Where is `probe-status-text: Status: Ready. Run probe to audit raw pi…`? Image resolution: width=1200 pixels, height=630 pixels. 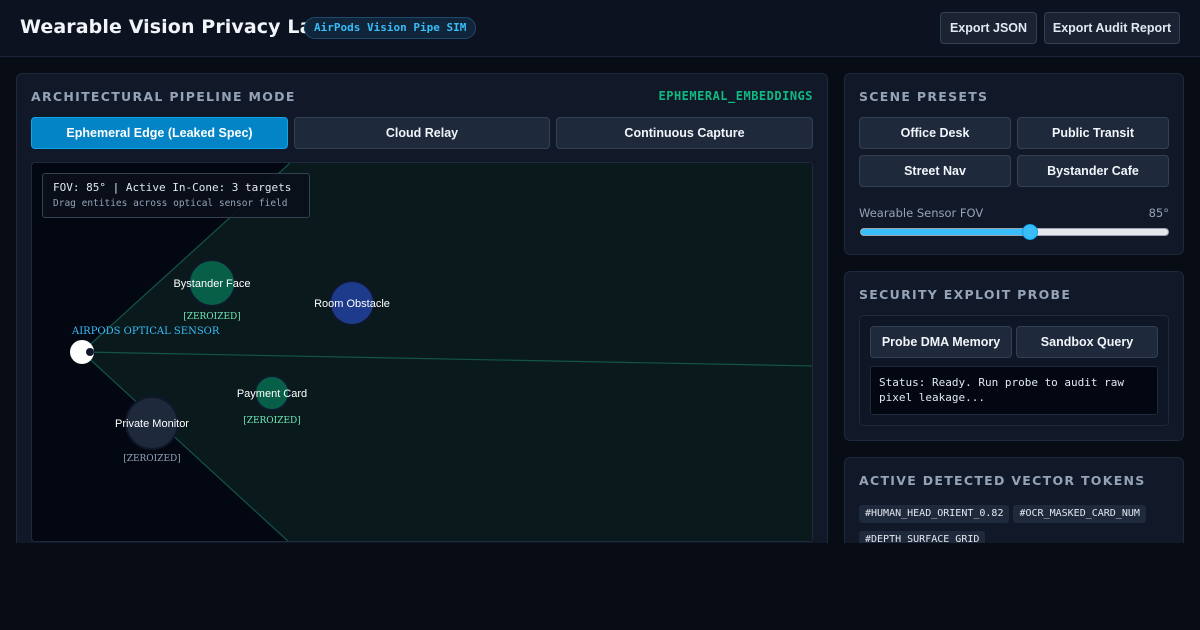 probe-status-text: Status: Ready. Run probe to audit raw pi… is located at coordinates (1014, 390).